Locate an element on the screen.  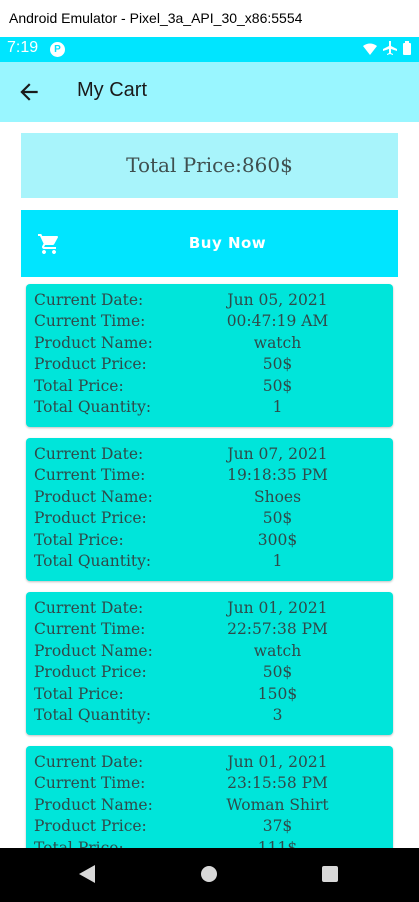
field-value: 111$ is located at coordinates (277, 843).